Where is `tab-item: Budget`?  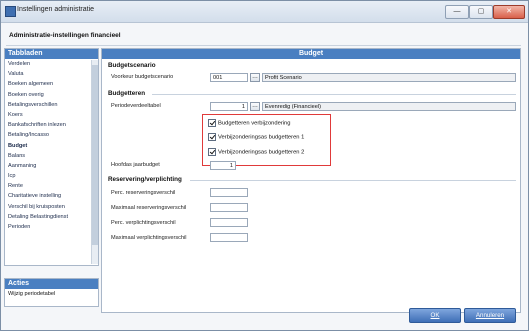
tab-item: Budget is located at coordinates (51, 146).